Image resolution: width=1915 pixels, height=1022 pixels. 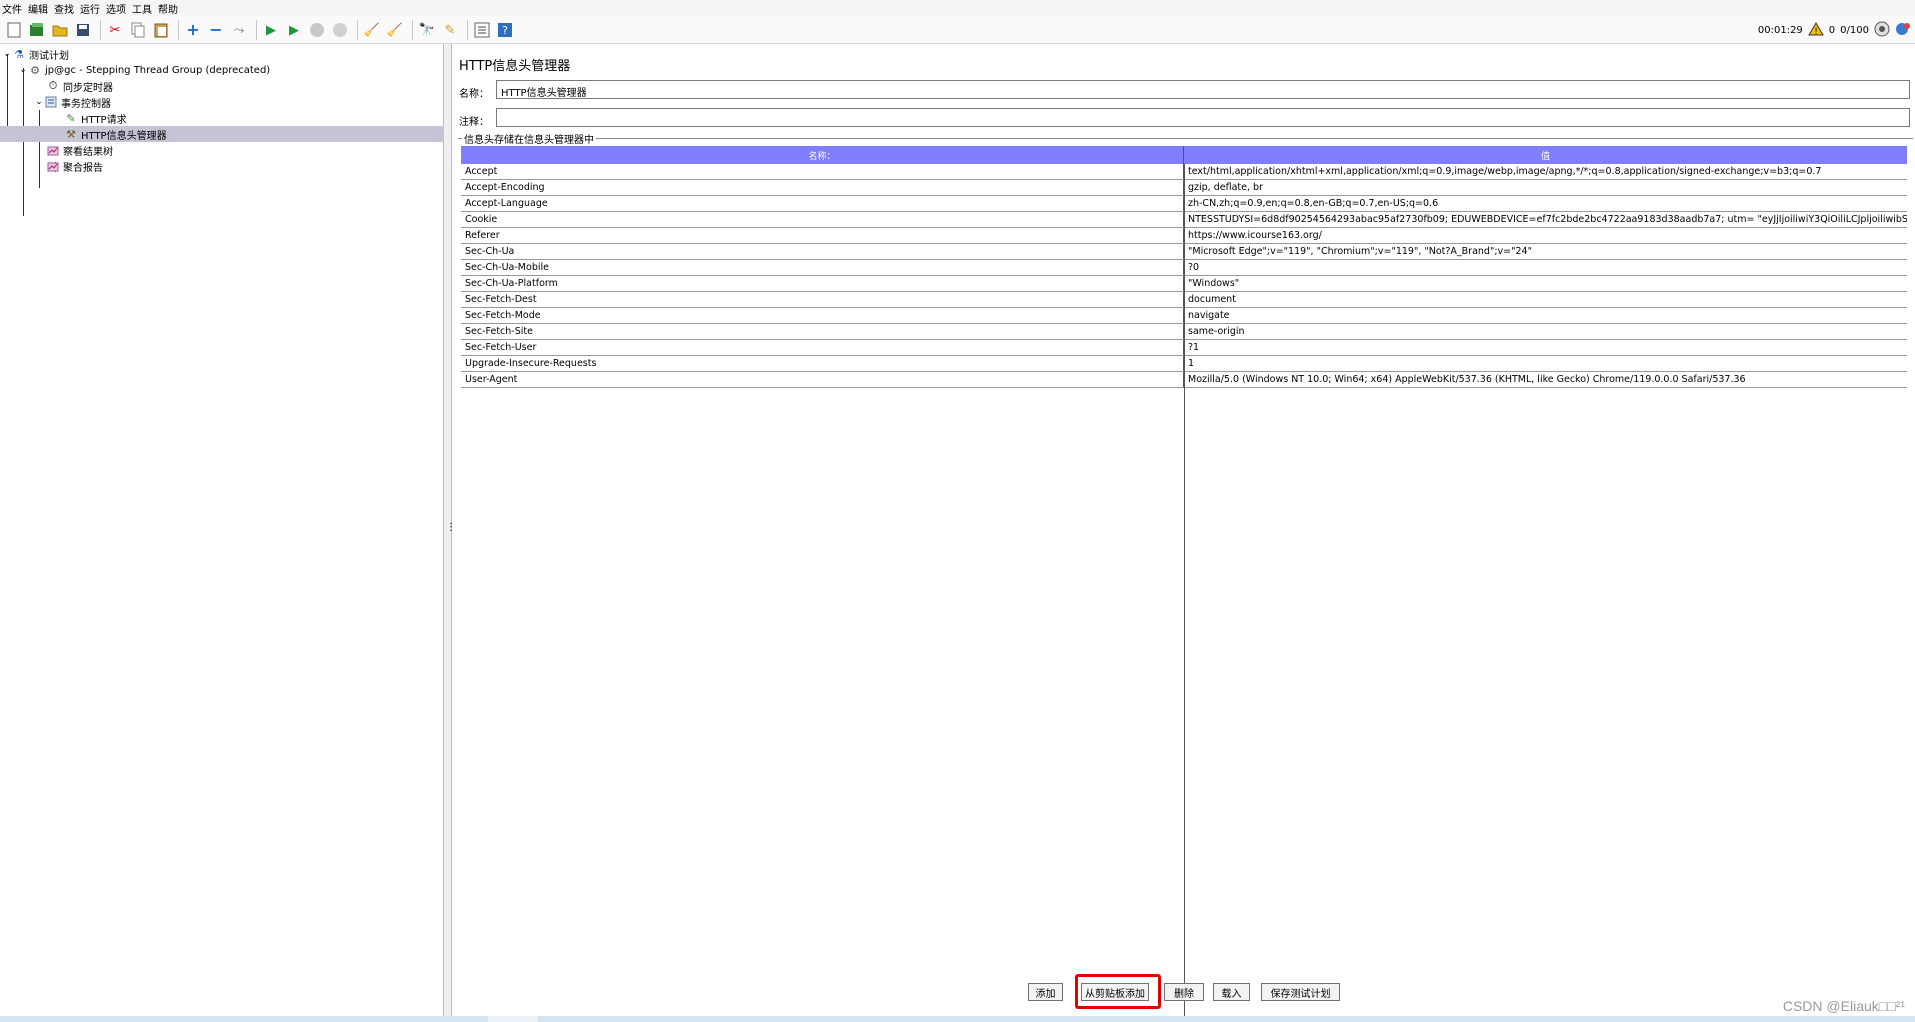 What do you see at coordinates (822, 203) in the screenshot?
I see `header-name-cell: Accept-Language` at bounding box center [822, 203].